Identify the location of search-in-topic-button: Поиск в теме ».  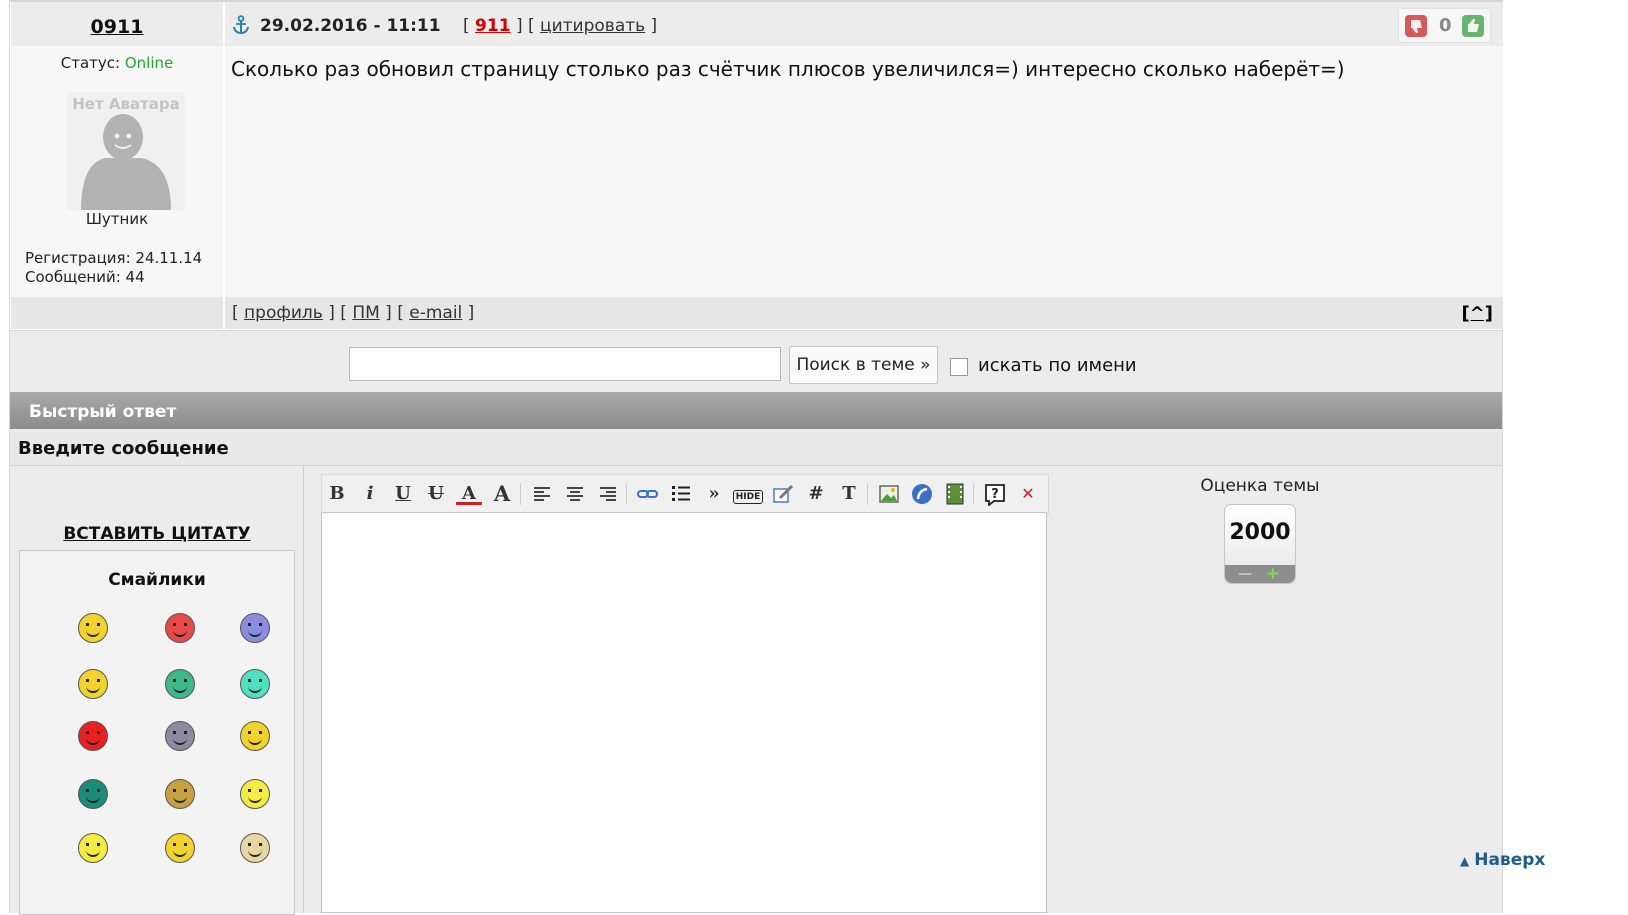
(863, 365).